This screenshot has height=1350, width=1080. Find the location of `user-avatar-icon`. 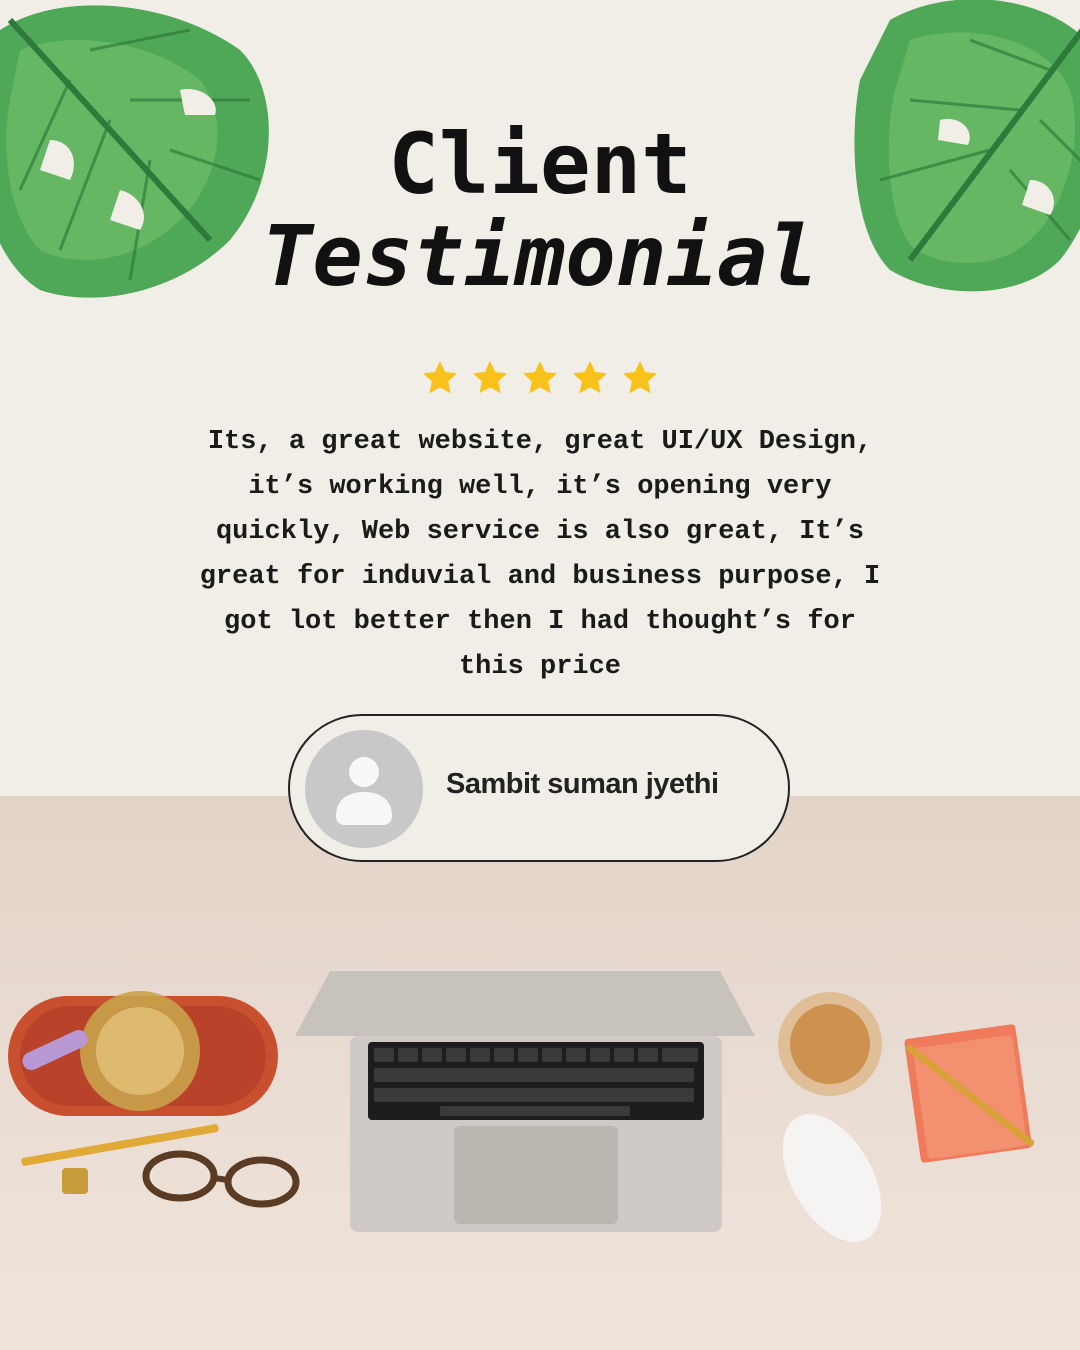

user-avatar-icon is located at coordinates (364, 789).